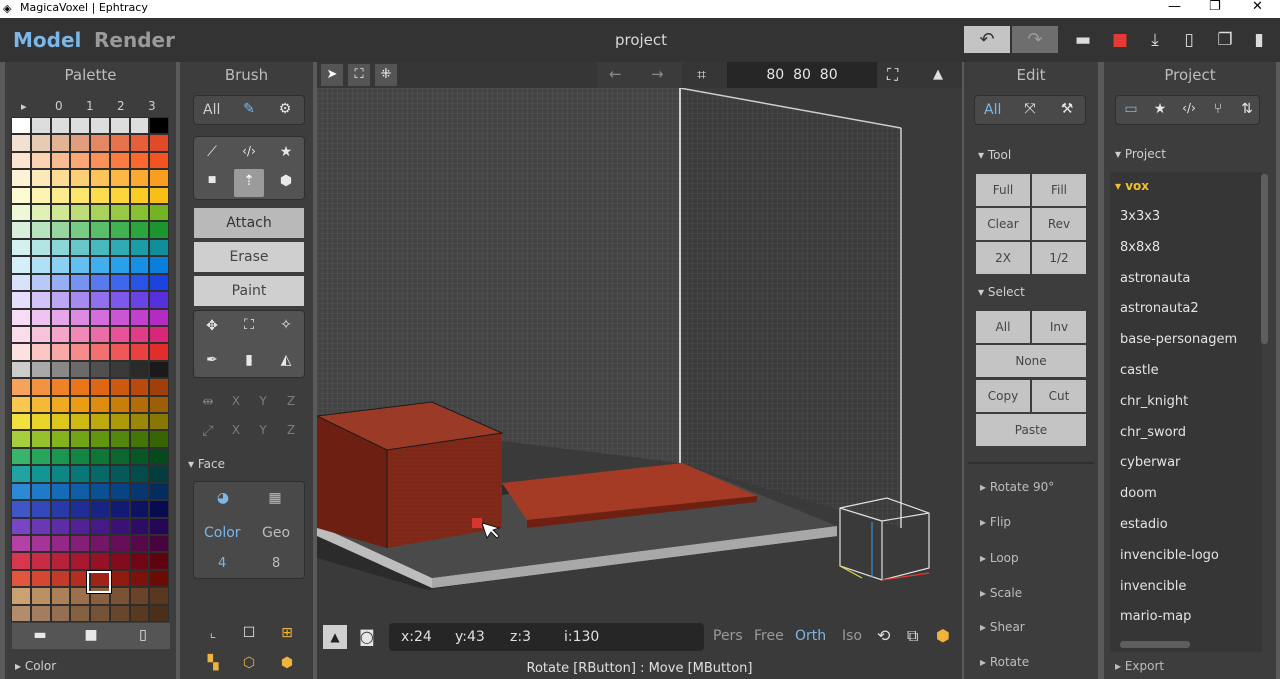  I want to click on palette-tab: 3, so click(152, 106).